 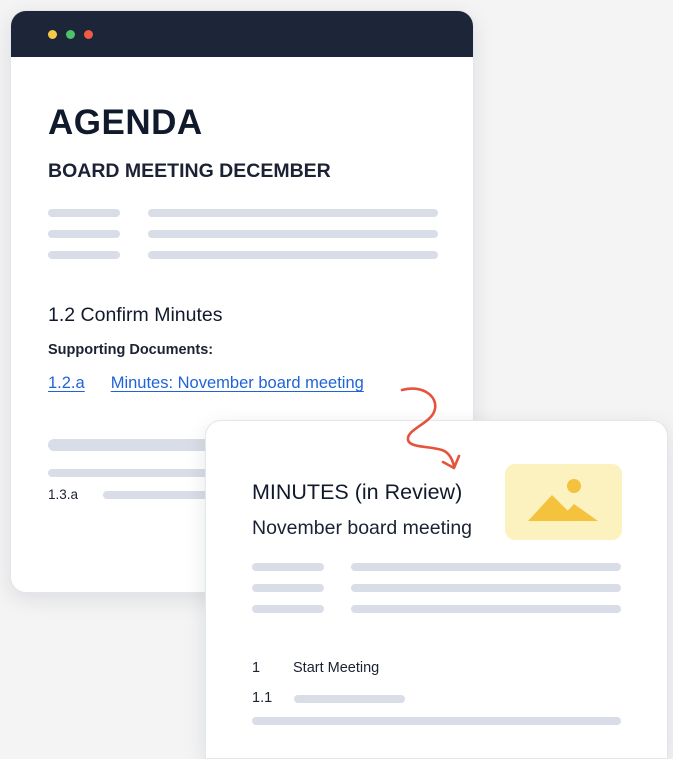 I want to click on image-placeholder-icon, so click(x=563, y=502).